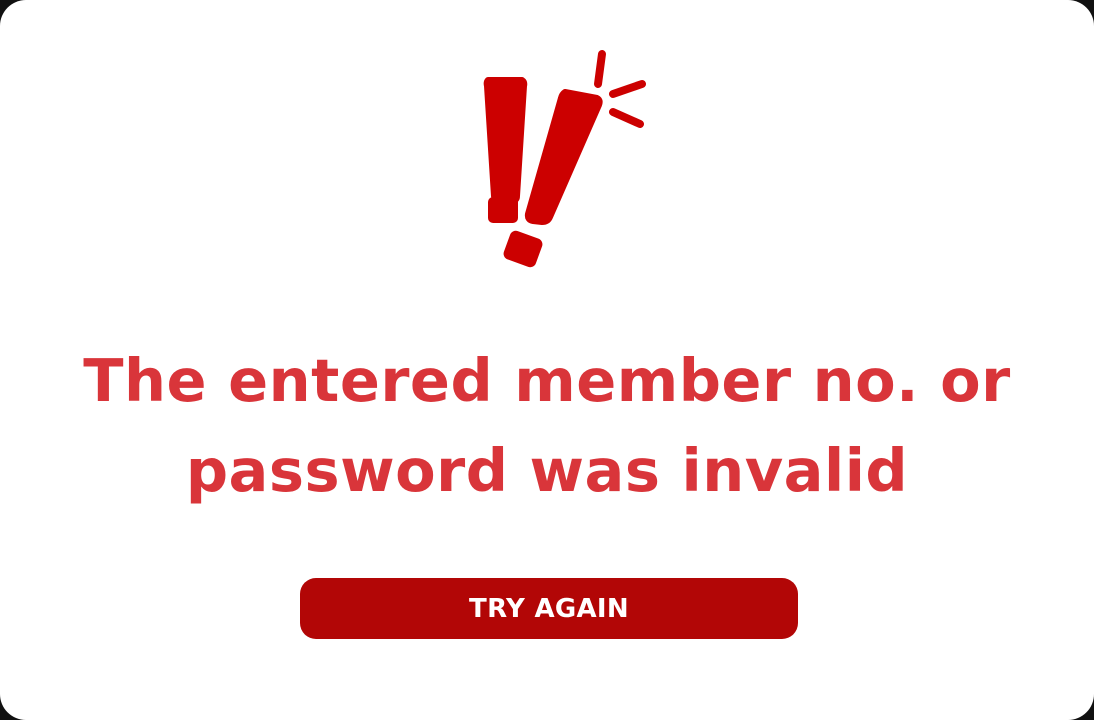 The image size is (1094, 720). What do you see at coordinates (547, 380) in the screenshot?
I see `error-message-line-1: The entered member no. or` at bounding box center [547, 380].